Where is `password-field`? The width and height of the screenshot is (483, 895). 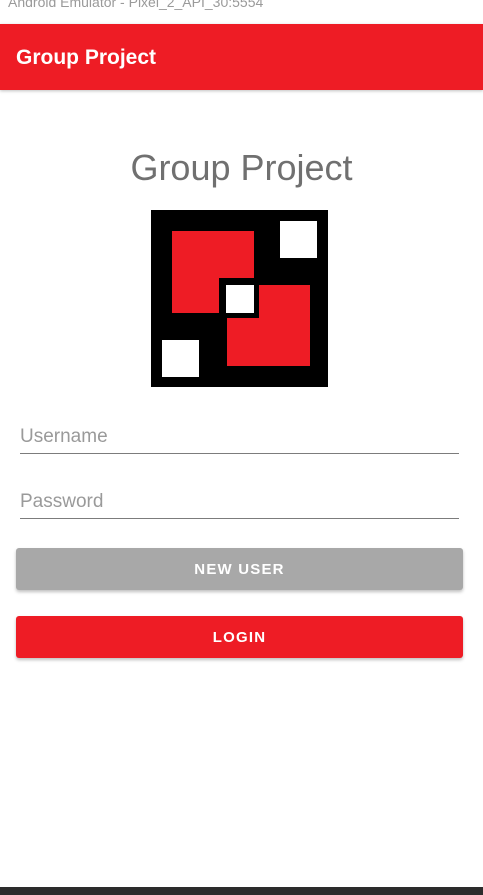
password-field is located at coordinates (239, 502).